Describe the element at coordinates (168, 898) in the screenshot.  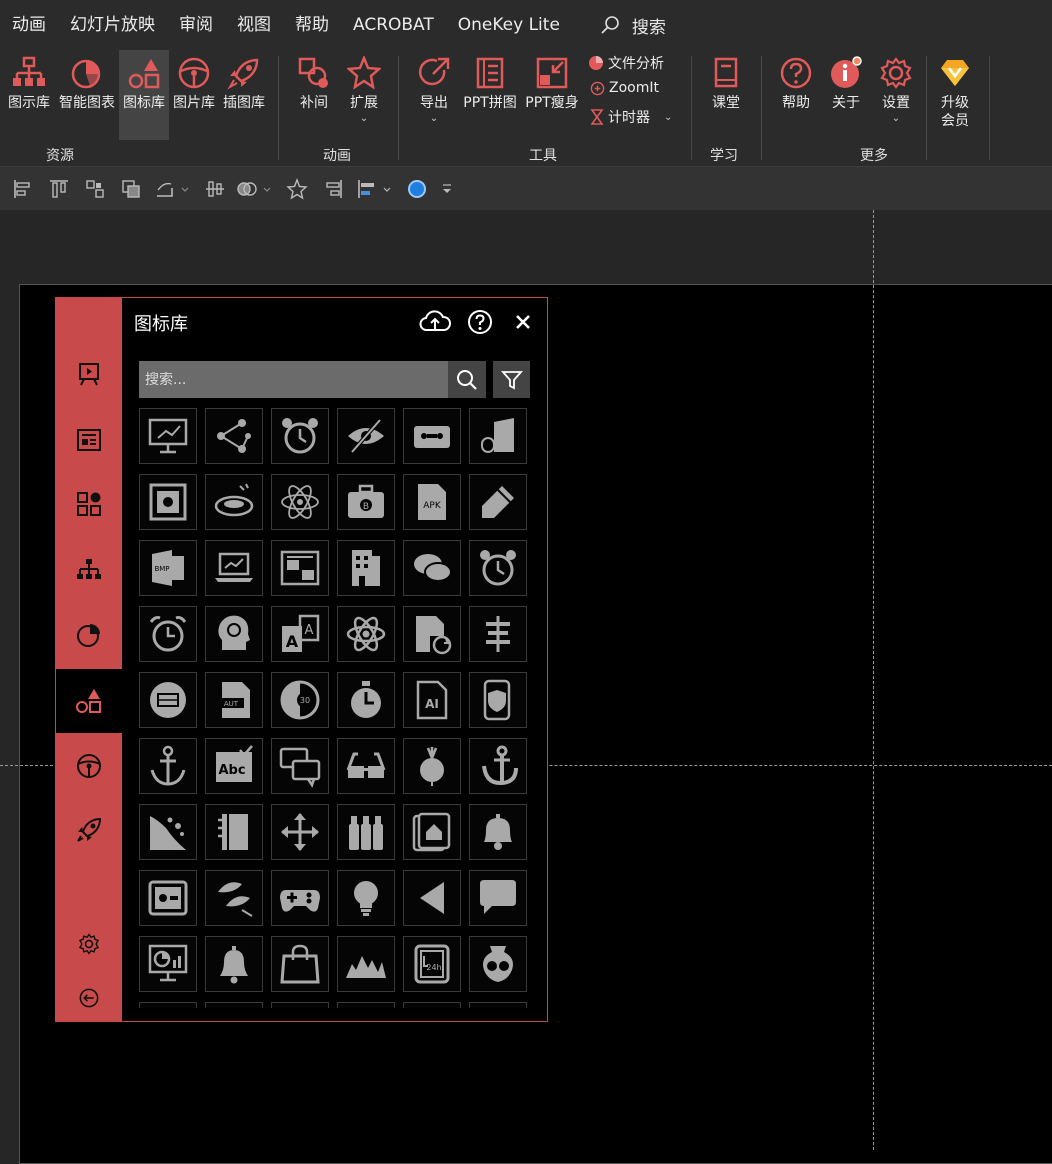
I see `icon-tile-safe` at that location.